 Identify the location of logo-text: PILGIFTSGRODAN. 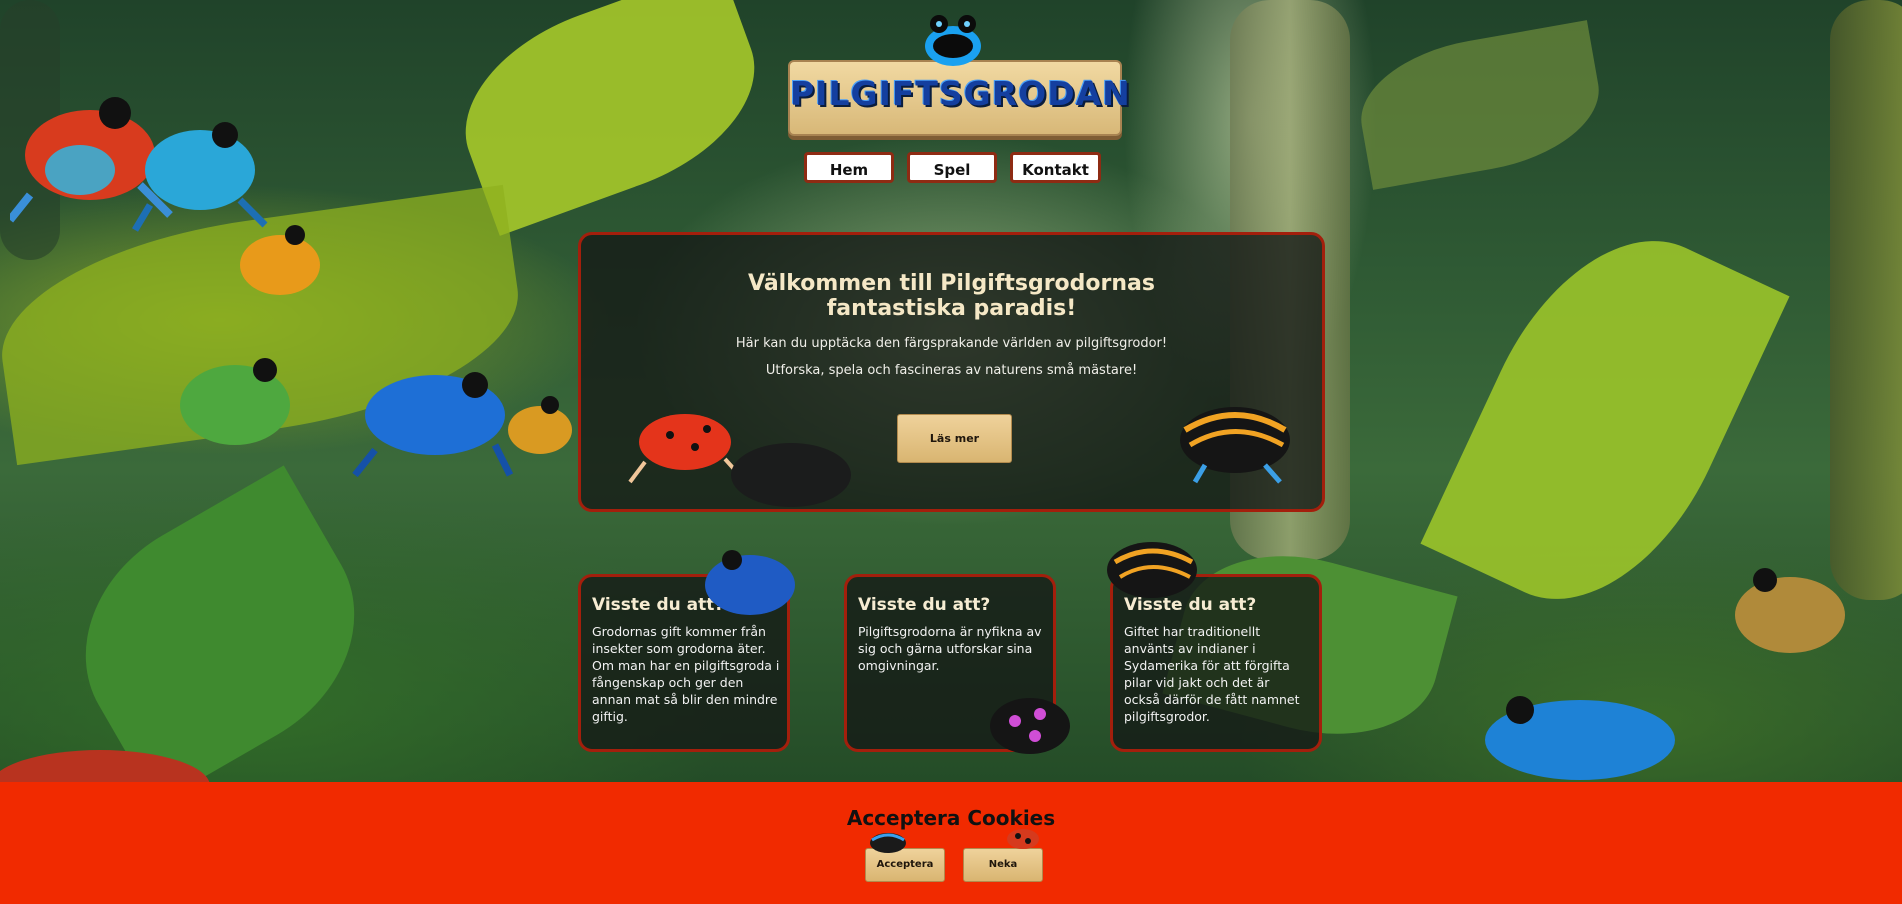
(960, 93).